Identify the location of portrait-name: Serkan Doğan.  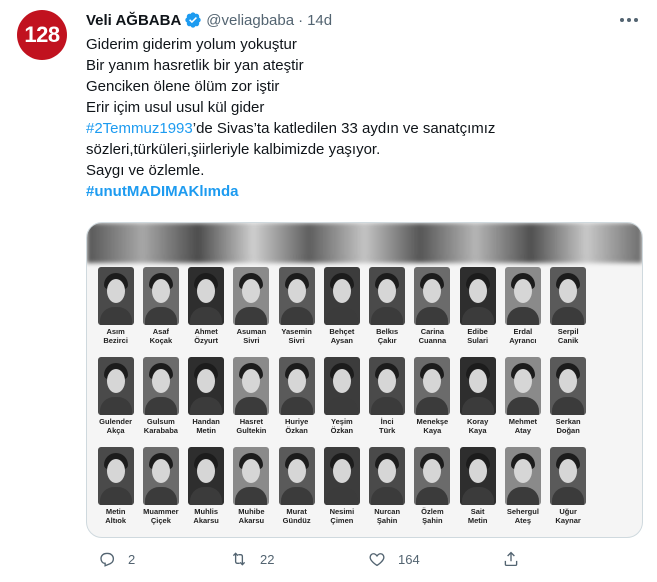
(568, 426).